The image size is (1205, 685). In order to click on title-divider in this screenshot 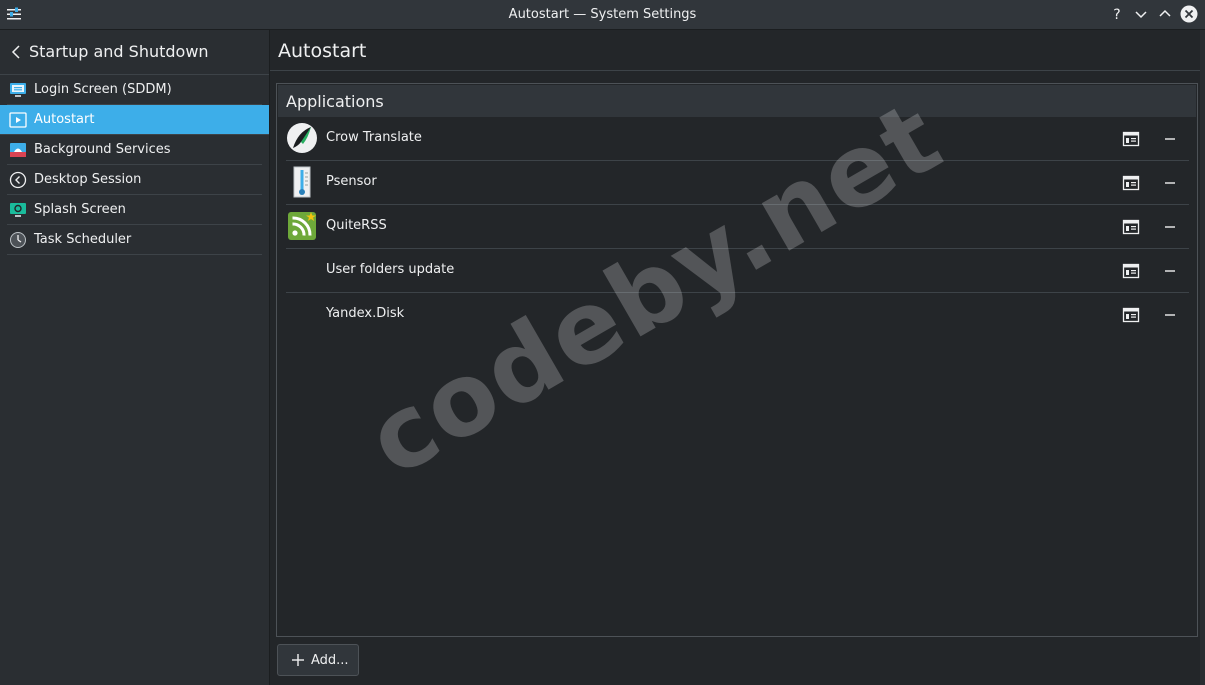, I will do `click(737, 70)`.